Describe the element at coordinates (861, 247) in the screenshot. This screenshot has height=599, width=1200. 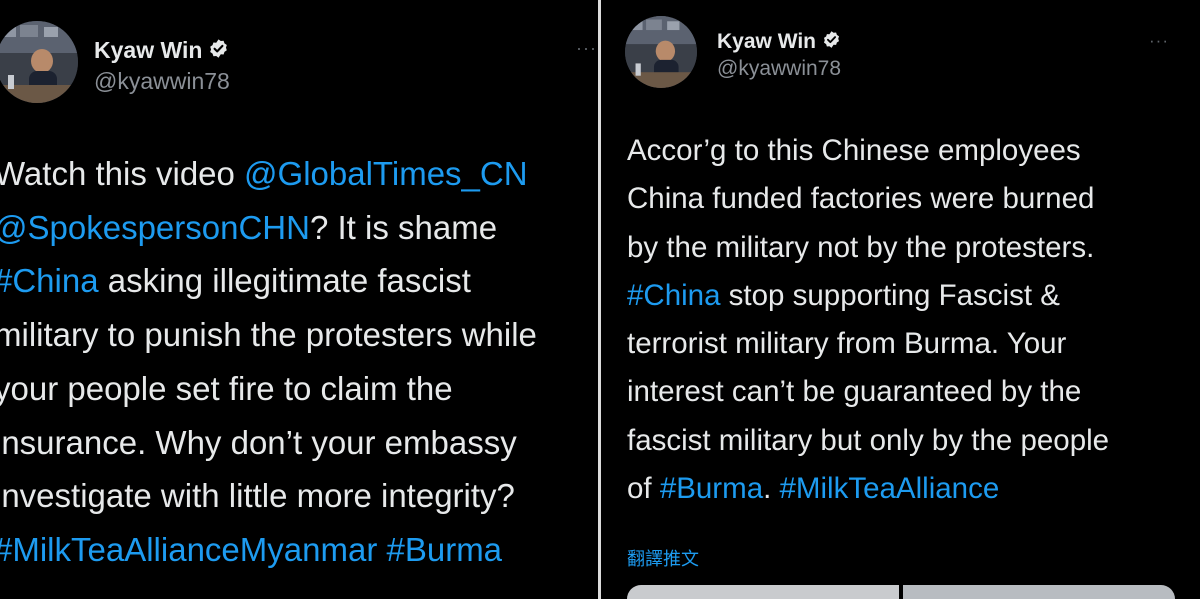
I see `tweet-text-segment: by the military not by the protesters.` at that location.